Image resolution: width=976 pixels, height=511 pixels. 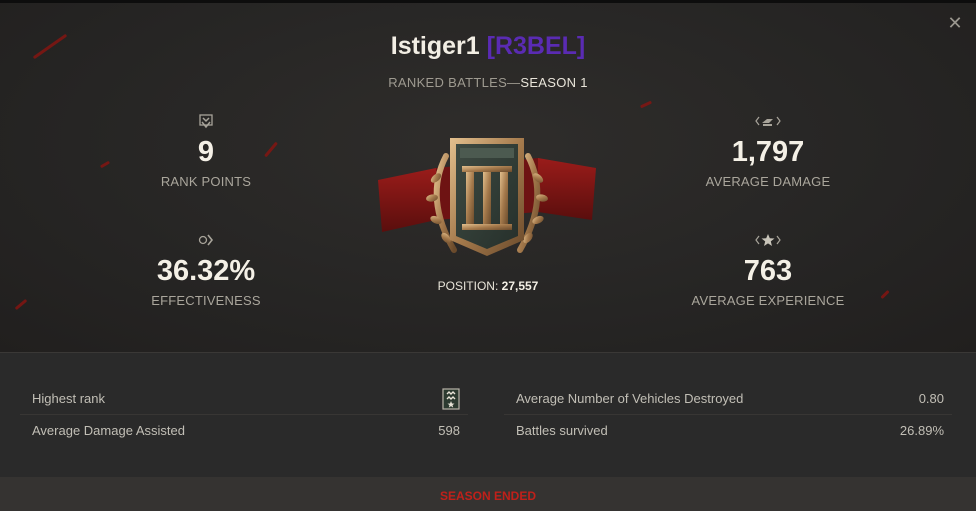 I want to click on rank-points-value: 9, so click(x=206, y=152).